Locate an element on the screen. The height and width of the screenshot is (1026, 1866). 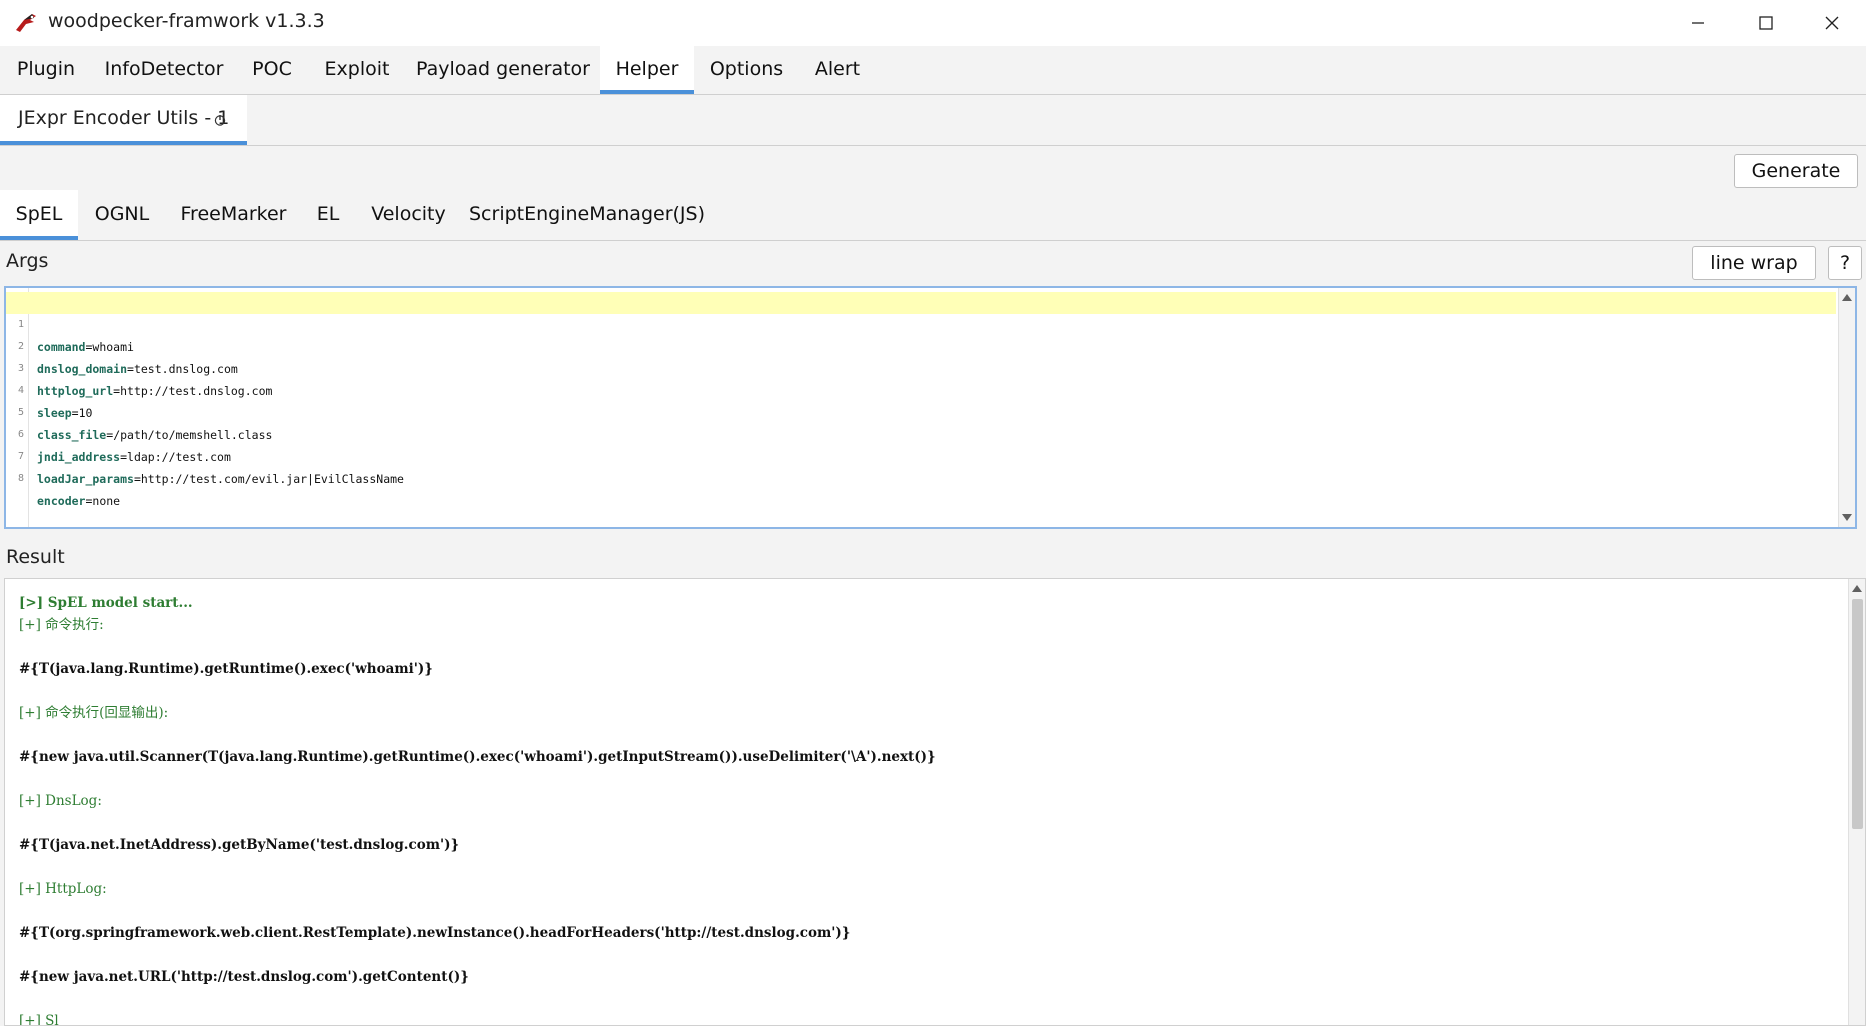
editor-line: 4 sleep=10 is located at coordinates (921, 389).